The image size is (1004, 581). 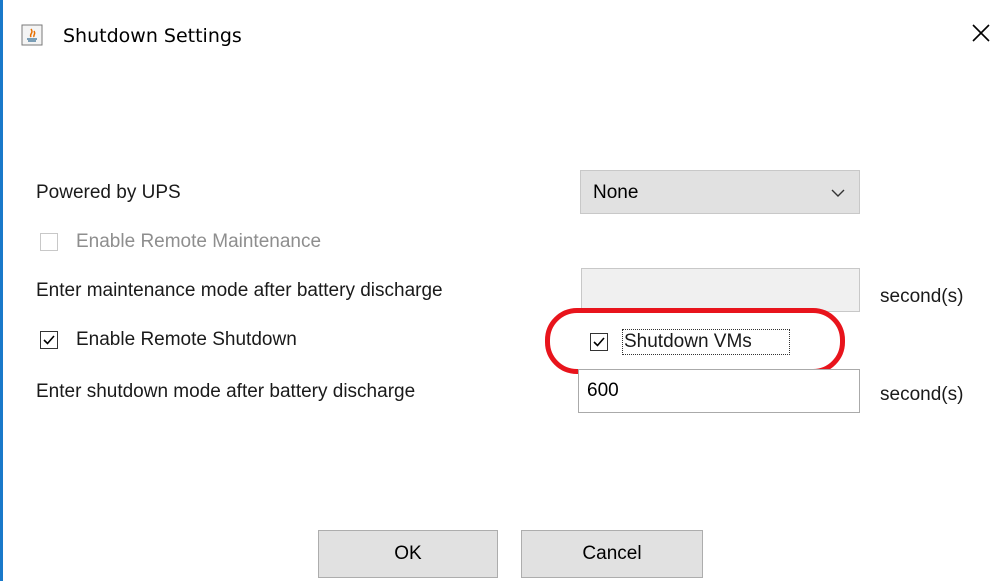 I want to click on title-bar: Shutdown Settings, so click(x=503, y=36).